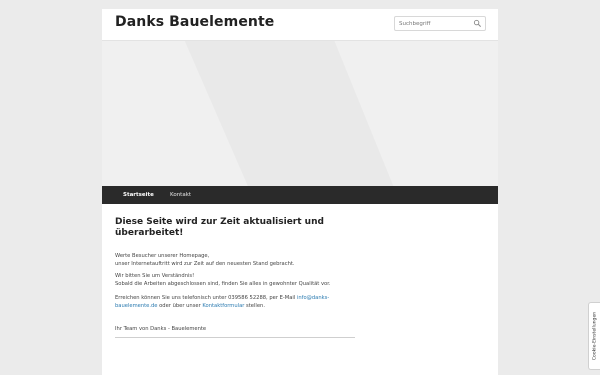 Image resolution: width=600 pixels, height=375 pixels. What do you see at coordinates (138, 195) in the screenshot?
I see `nav-item-startseite: Startseite` at bounding box center [138, 195].